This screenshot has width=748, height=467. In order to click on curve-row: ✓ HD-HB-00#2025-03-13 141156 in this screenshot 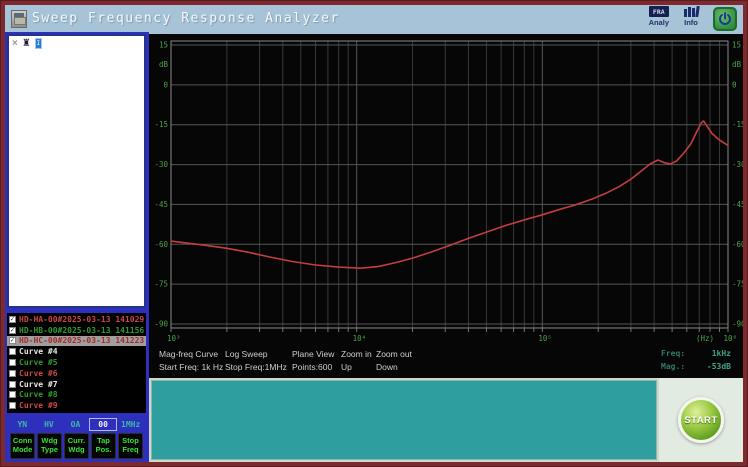, I will do `click(76, 330)`.